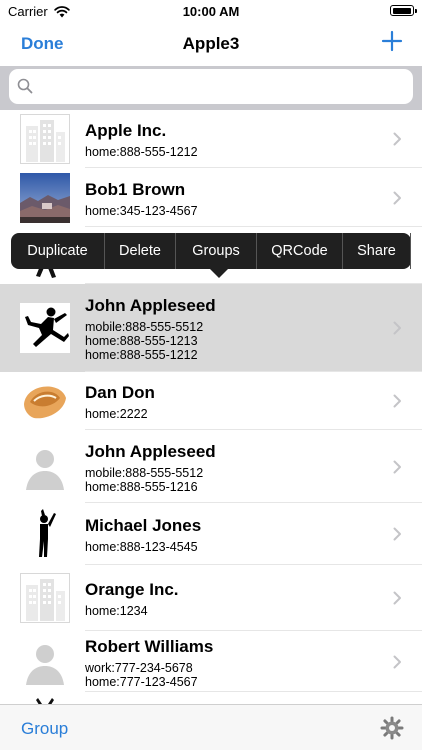  Describe the element at coordinates (132, 589) in the screenshot. I see `contact-name: Orange Inc.` at that location.